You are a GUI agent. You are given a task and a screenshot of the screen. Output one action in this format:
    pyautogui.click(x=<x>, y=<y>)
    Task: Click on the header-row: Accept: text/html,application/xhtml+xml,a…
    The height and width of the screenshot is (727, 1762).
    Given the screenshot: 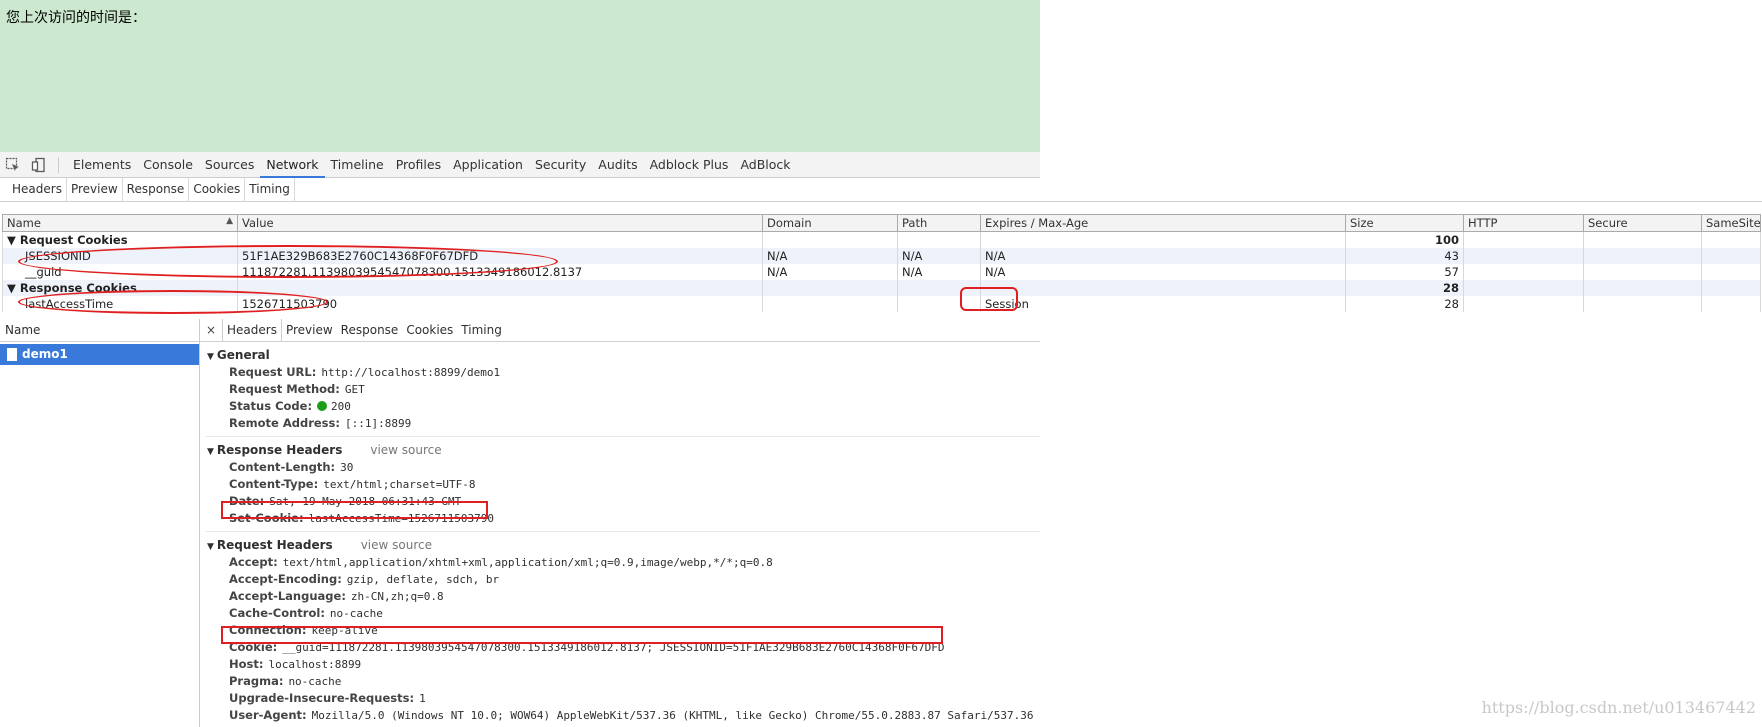 What is the action you would take?
    pyautogui.click(x=501, y=562)
    